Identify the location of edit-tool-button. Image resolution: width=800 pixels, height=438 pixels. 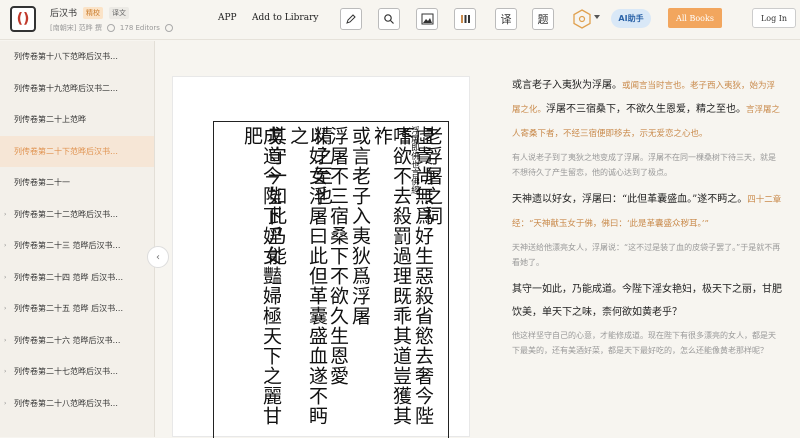
(351, 19).